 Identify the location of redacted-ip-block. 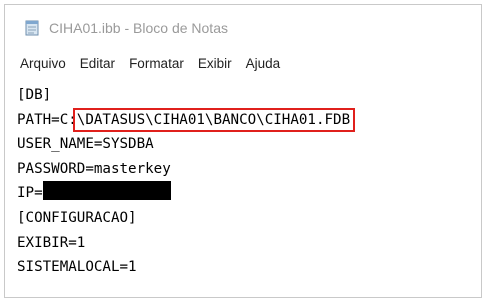
(106, 191).